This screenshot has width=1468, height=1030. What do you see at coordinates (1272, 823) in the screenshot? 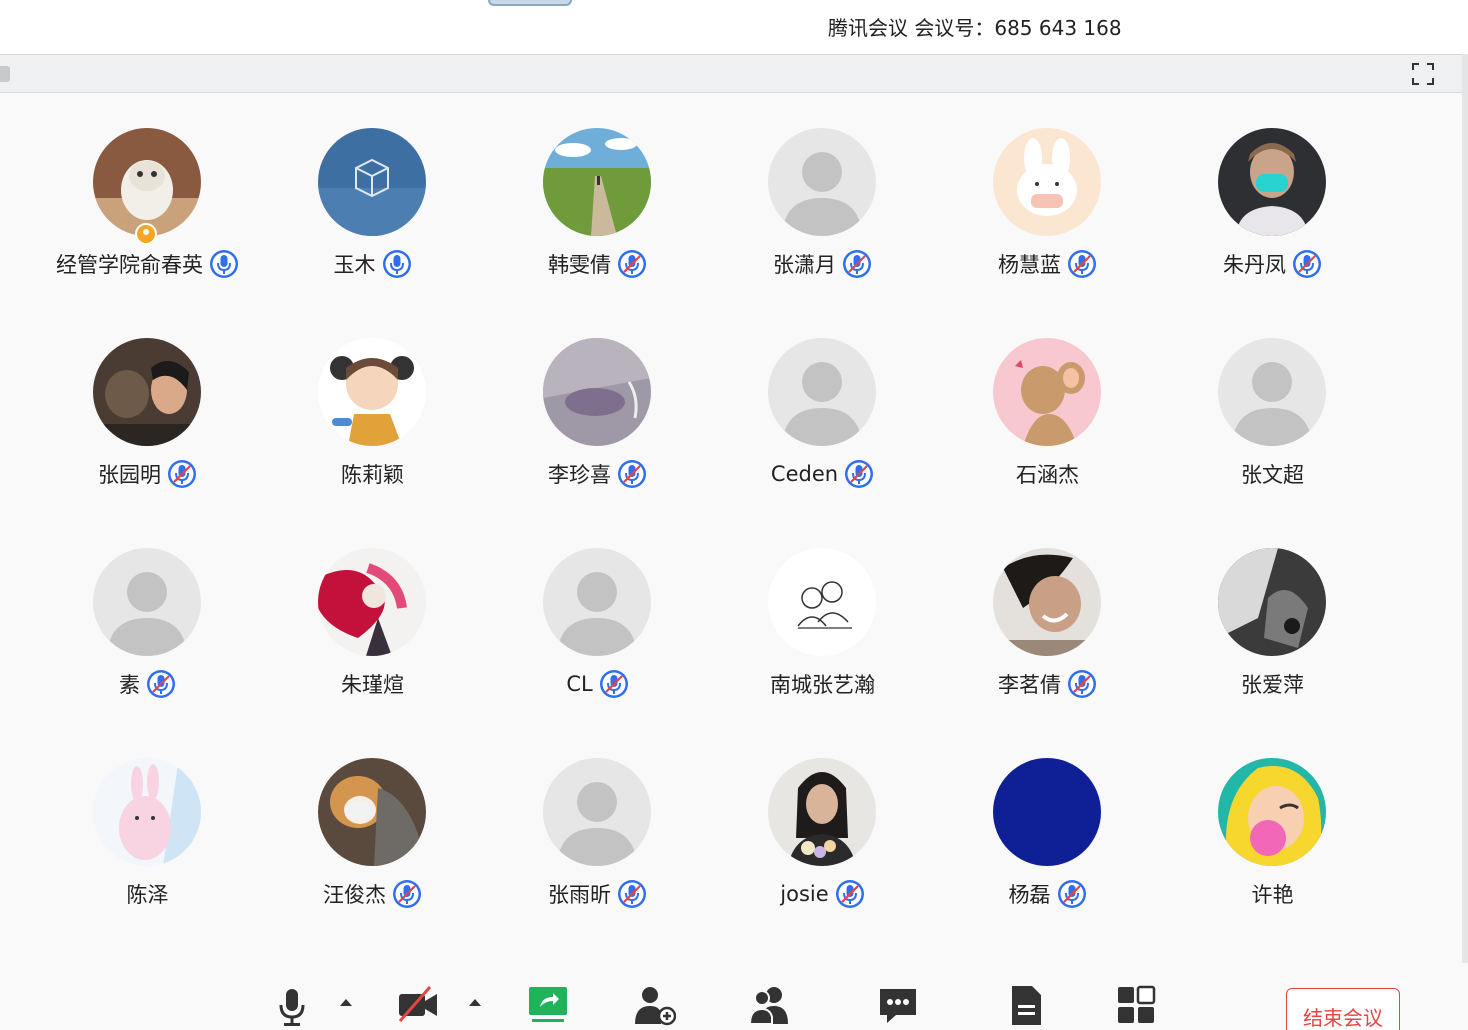
I see `participant-tile: 许艳` at bounding box center [1272, 823].